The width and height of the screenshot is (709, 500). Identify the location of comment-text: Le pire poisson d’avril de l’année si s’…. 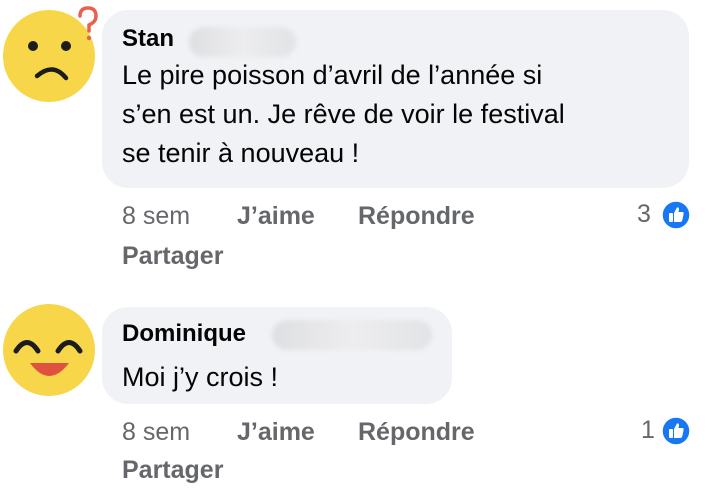
(343, 114).